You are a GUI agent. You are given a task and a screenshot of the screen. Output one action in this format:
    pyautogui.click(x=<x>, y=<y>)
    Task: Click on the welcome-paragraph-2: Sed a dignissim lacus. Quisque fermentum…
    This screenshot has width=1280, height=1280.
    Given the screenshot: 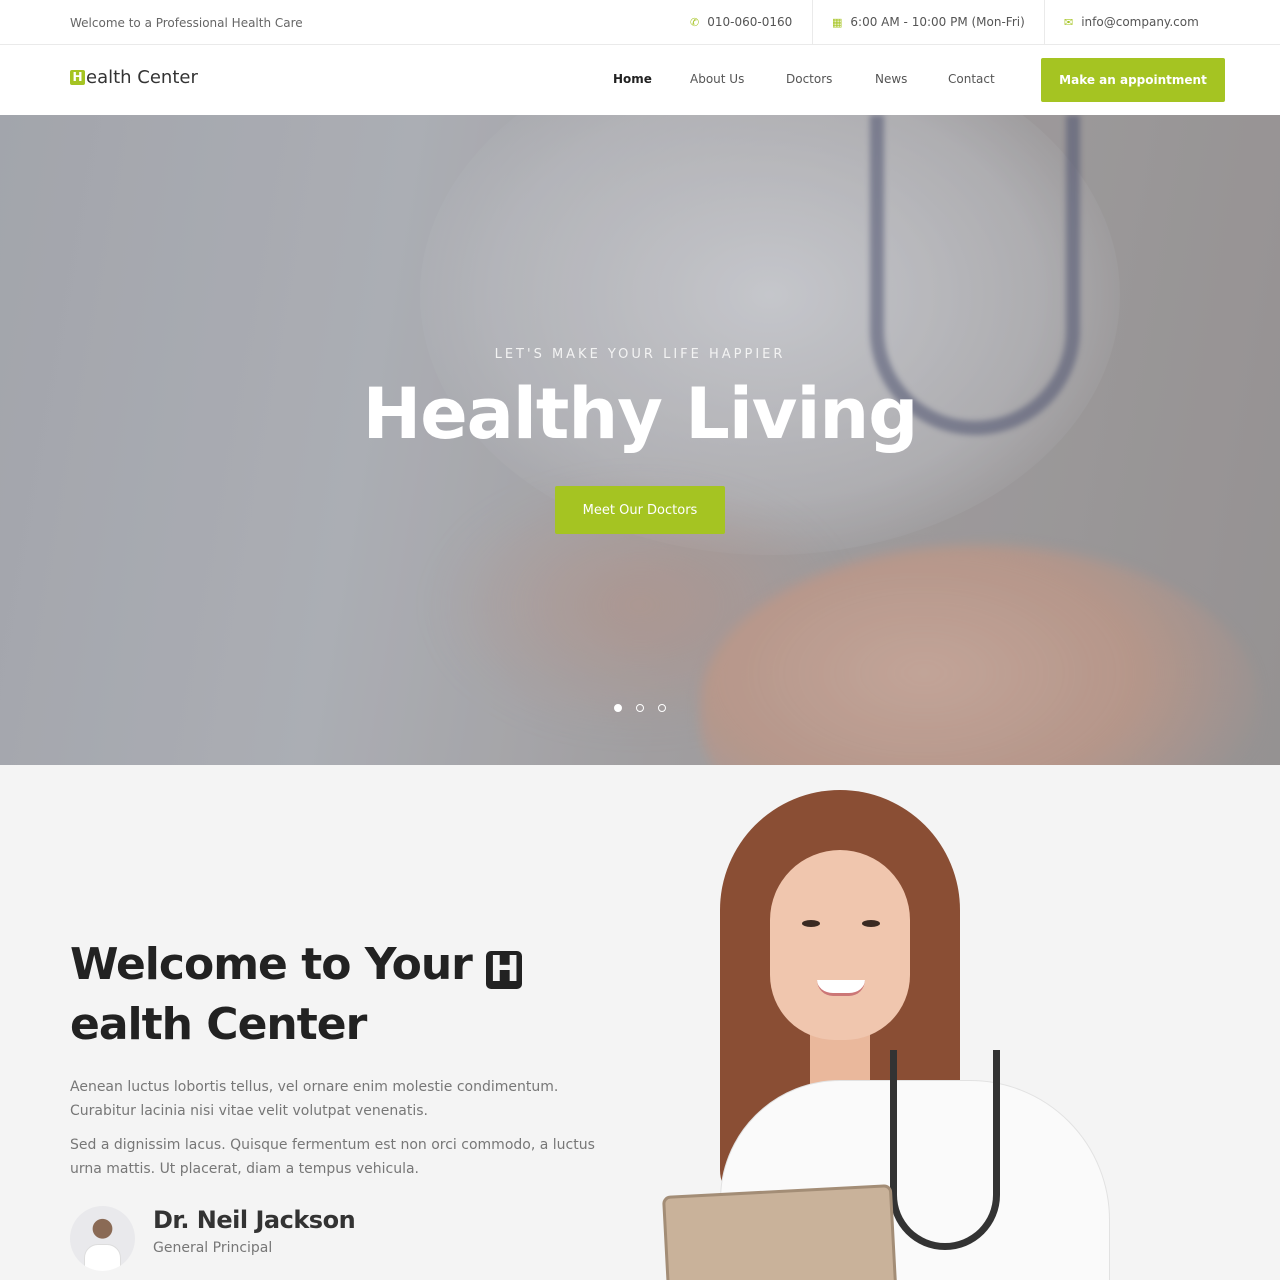 What is the action you would take?
    pyautogui.click(x=332, y=1157)
    